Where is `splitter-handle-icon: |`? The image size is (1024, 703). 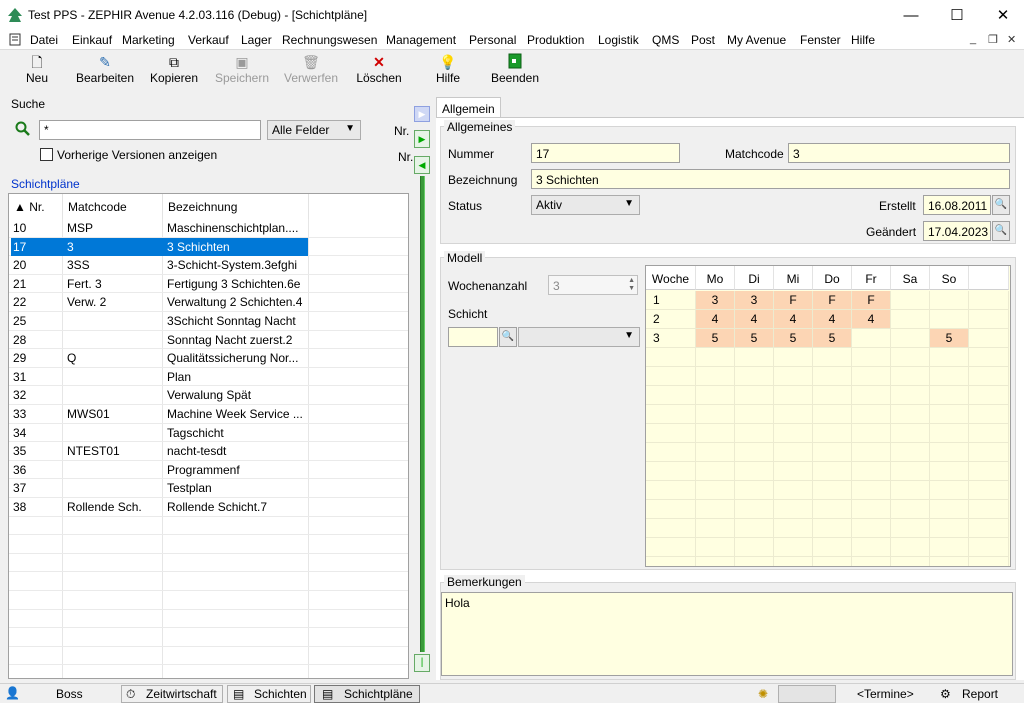 splitter-handle-icon: | is located at coordinates (422, 663).